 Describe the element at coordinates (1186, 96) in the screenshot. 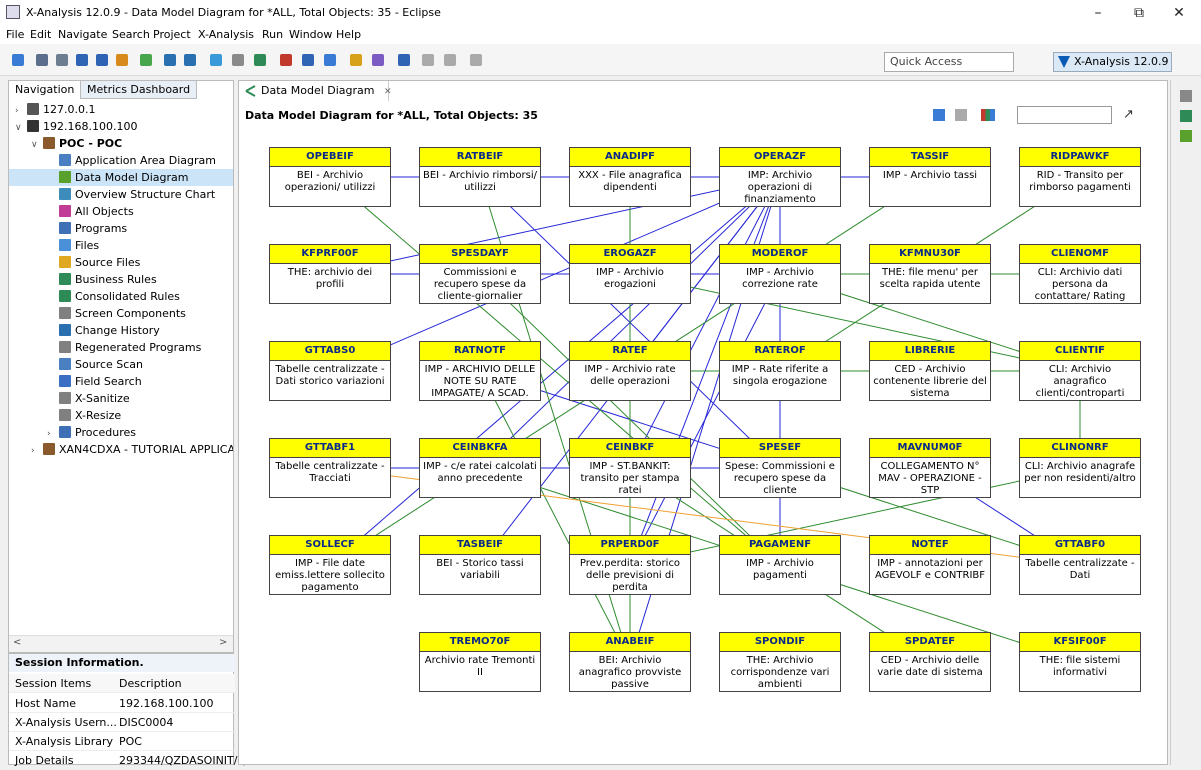

I see `restore-view-icon` at that location.